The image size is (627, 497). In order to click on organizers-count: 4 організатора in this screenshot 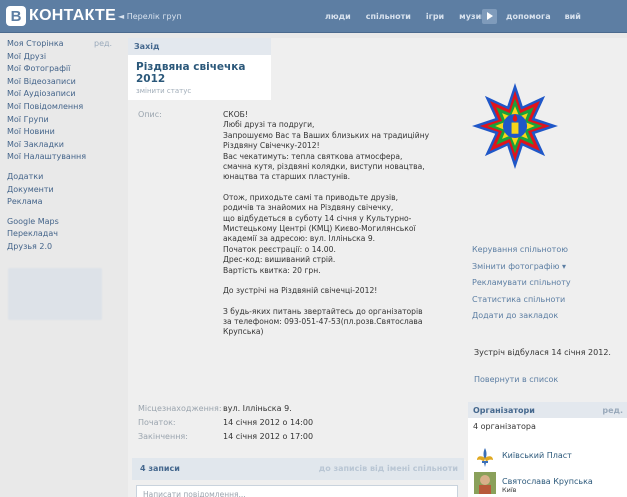, I will do `click(504, 426)`.